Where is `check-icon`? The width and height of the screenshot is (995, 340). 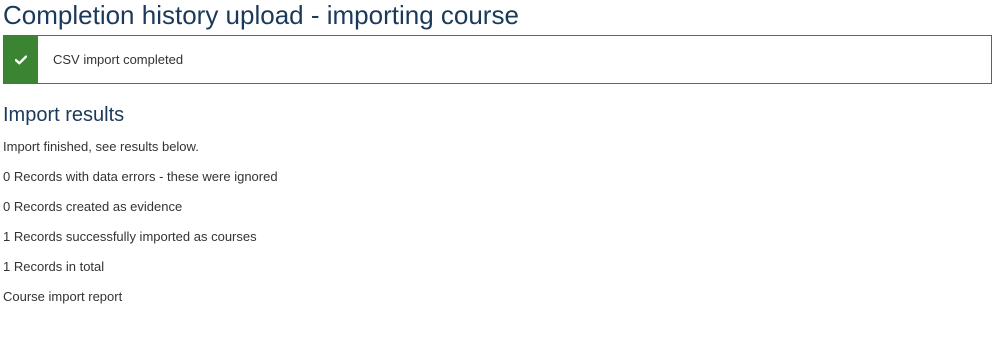
check-icon is located at coordinates (21, 59).